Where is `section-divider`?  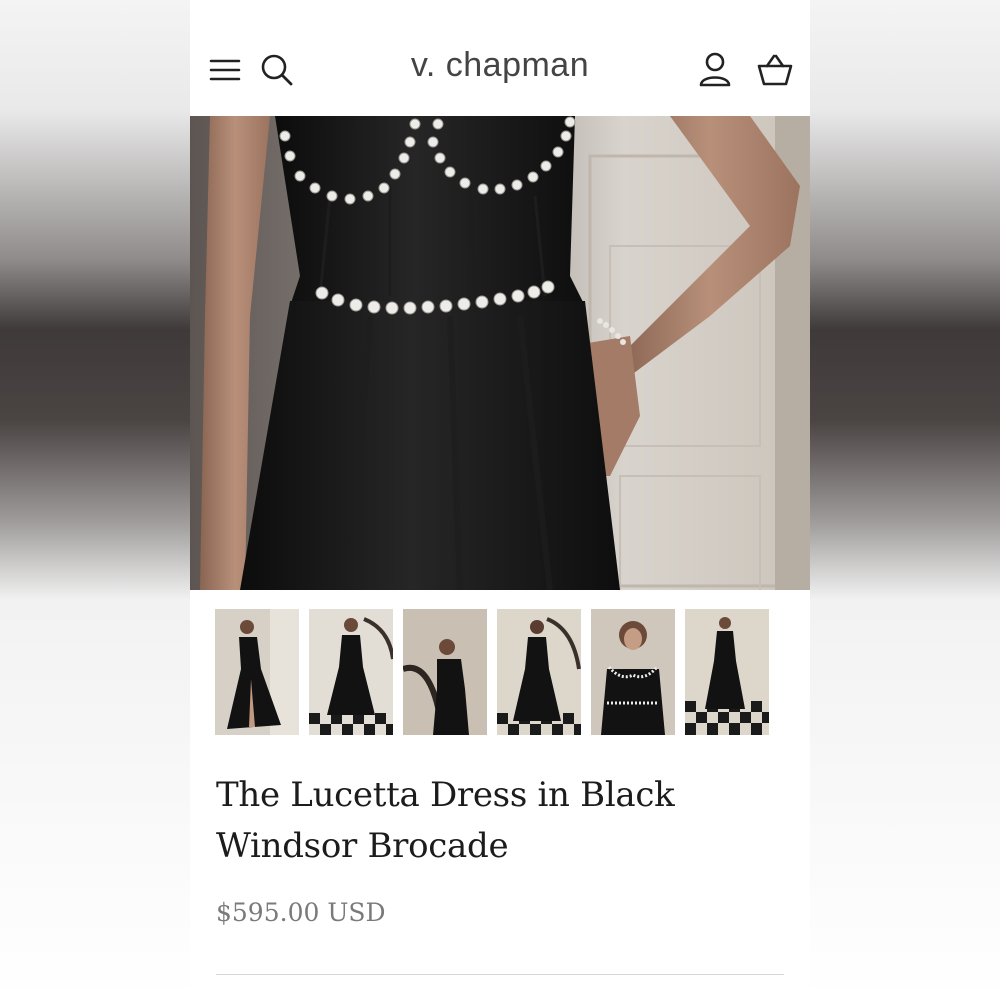 section-divider is located at coordinates (500, 974).